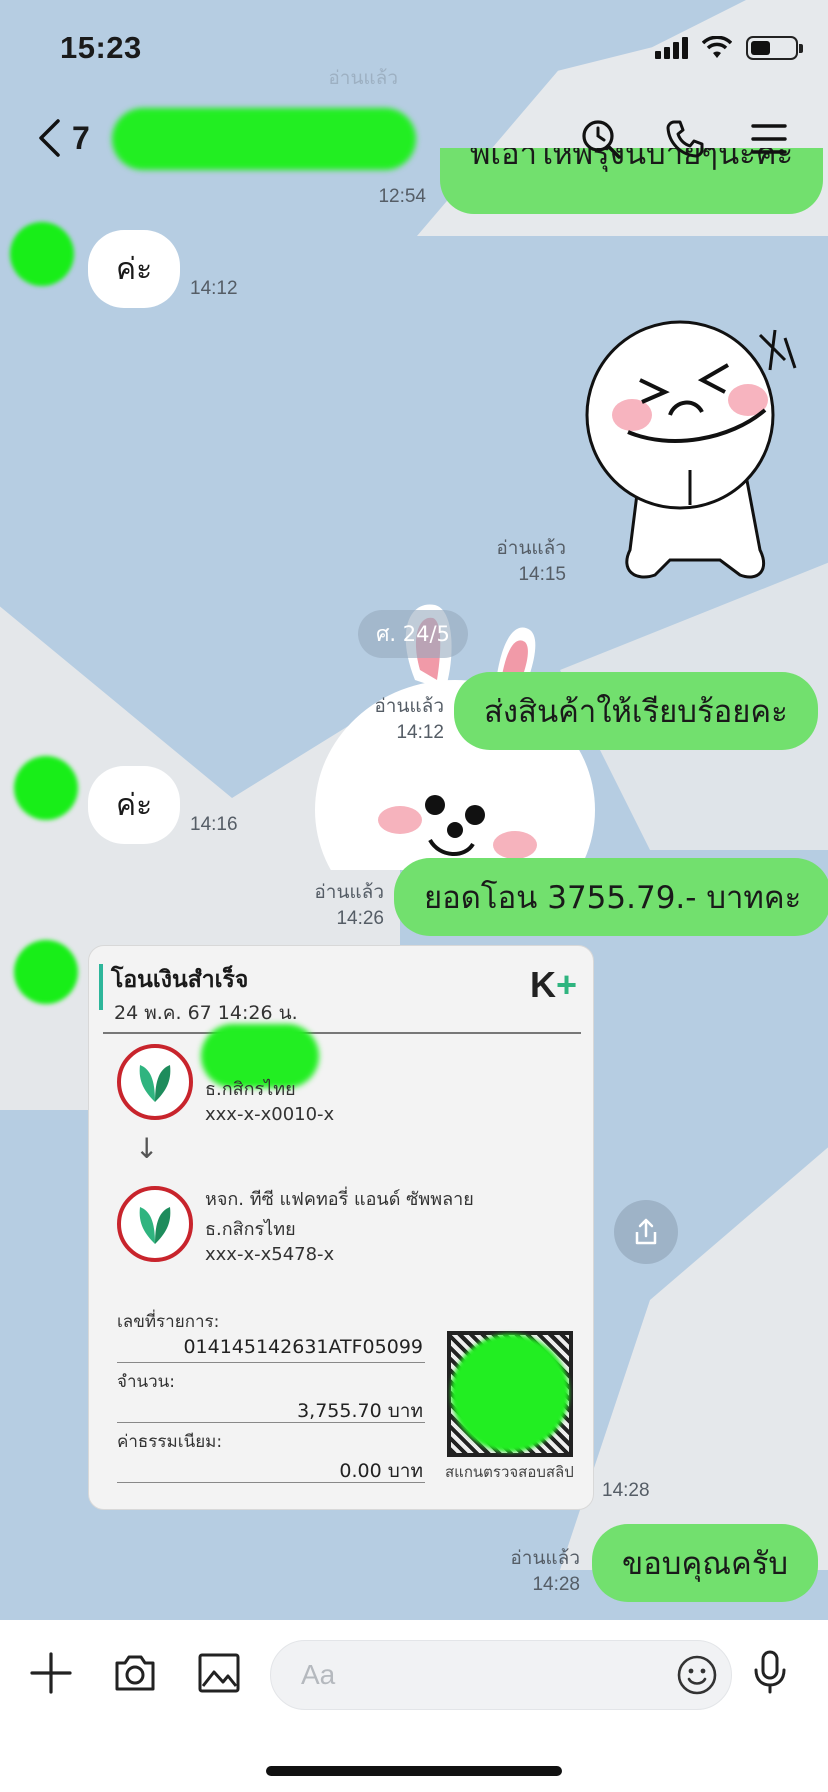  Describe the element at coordinates (509, 1472) in the screenshot. I see `qr-caption: สแกนตรวจสอบสลิป` at that location.